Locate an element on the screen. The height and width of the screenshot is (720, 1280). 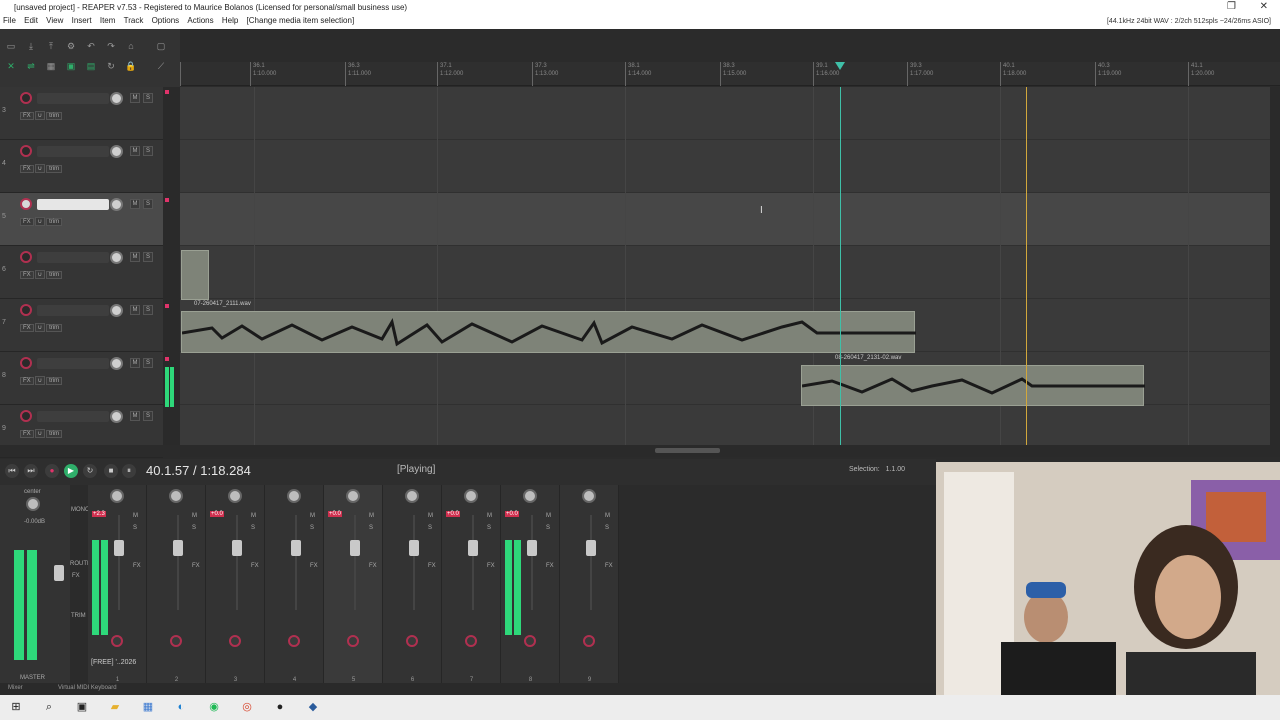
reaper-icon: ● is located at coordinates (280, 707).